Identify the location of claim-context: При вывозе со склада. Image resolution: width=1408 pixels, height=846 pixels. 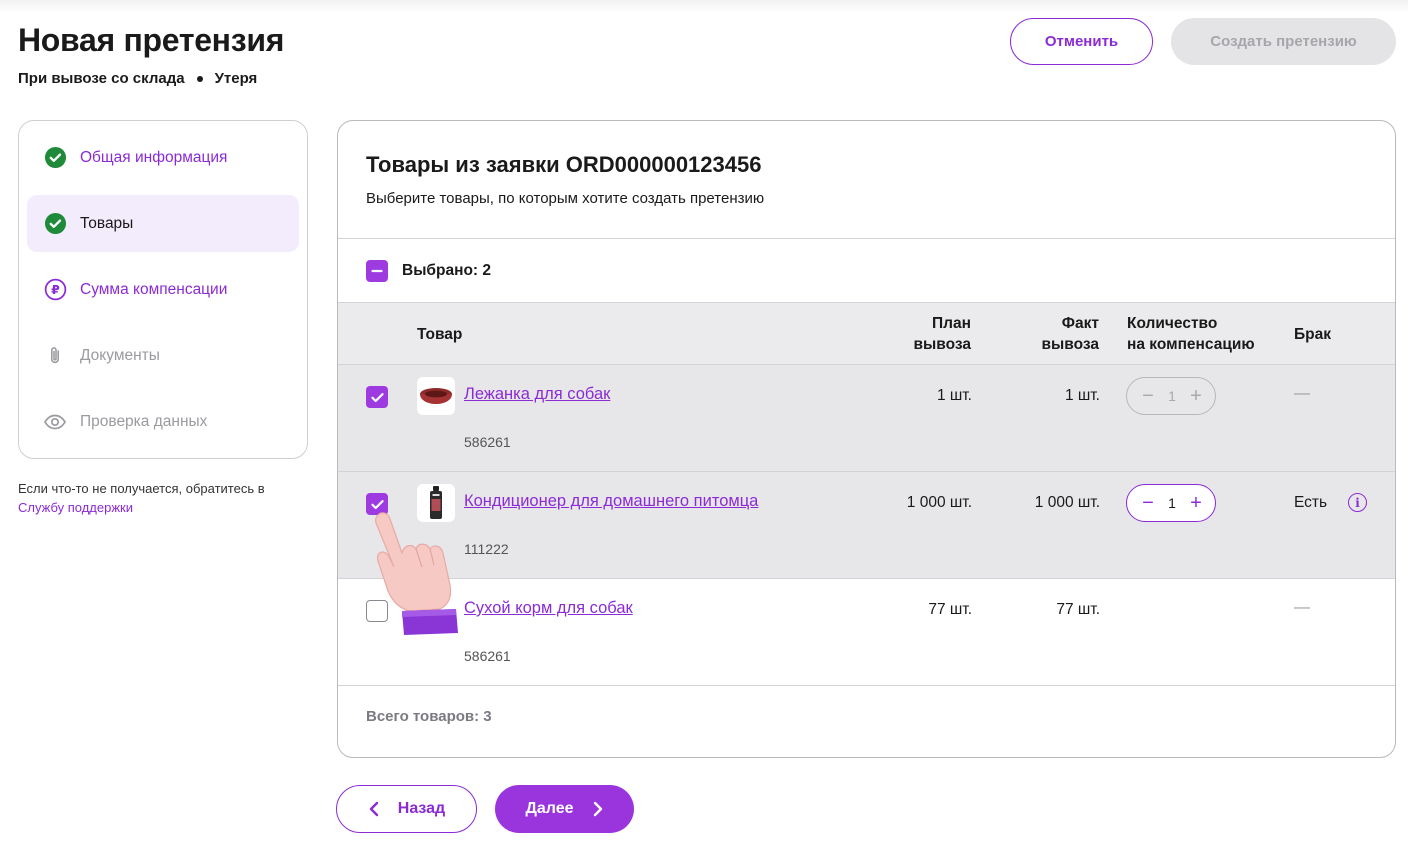
(101, 78).